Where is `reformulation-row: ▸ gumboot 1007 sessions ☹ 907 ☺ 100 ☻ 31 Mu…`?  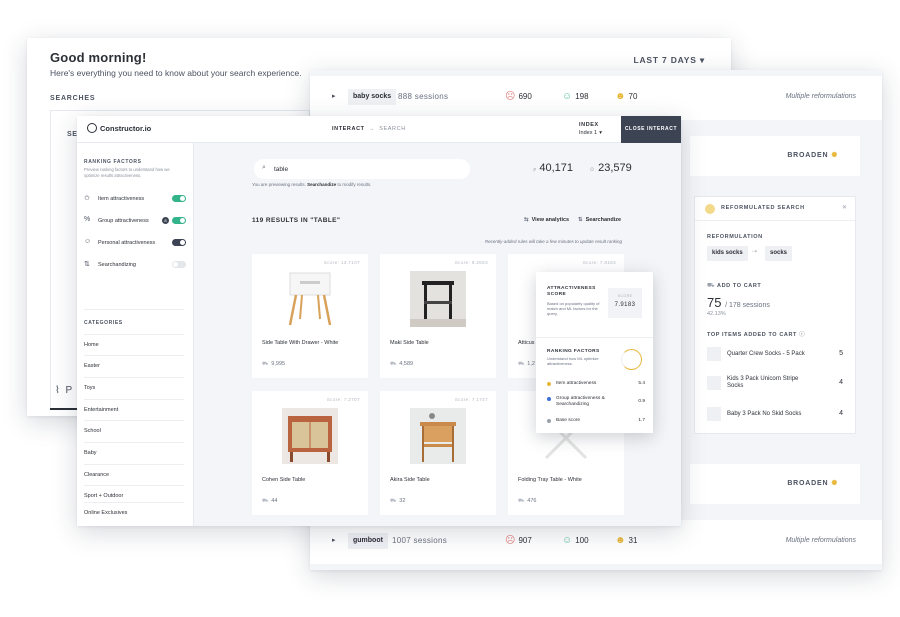 reformulation-row: ▸ gumboot 1007 sessions ☹ 907 ☺ 100 ☻ 31 Mu… is located at coordinates (596, 542).